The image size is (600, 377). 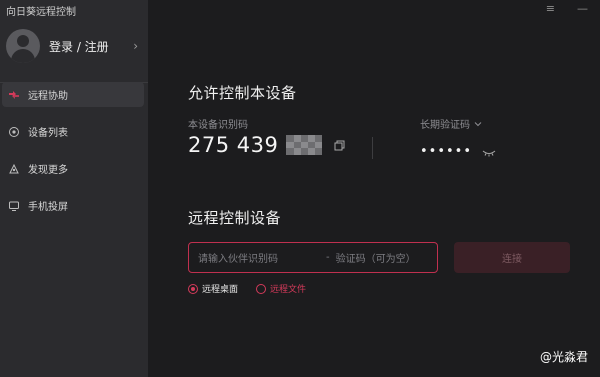 I want to click on remote-control-title: 远程控制设备, so click(x=235, y=218).